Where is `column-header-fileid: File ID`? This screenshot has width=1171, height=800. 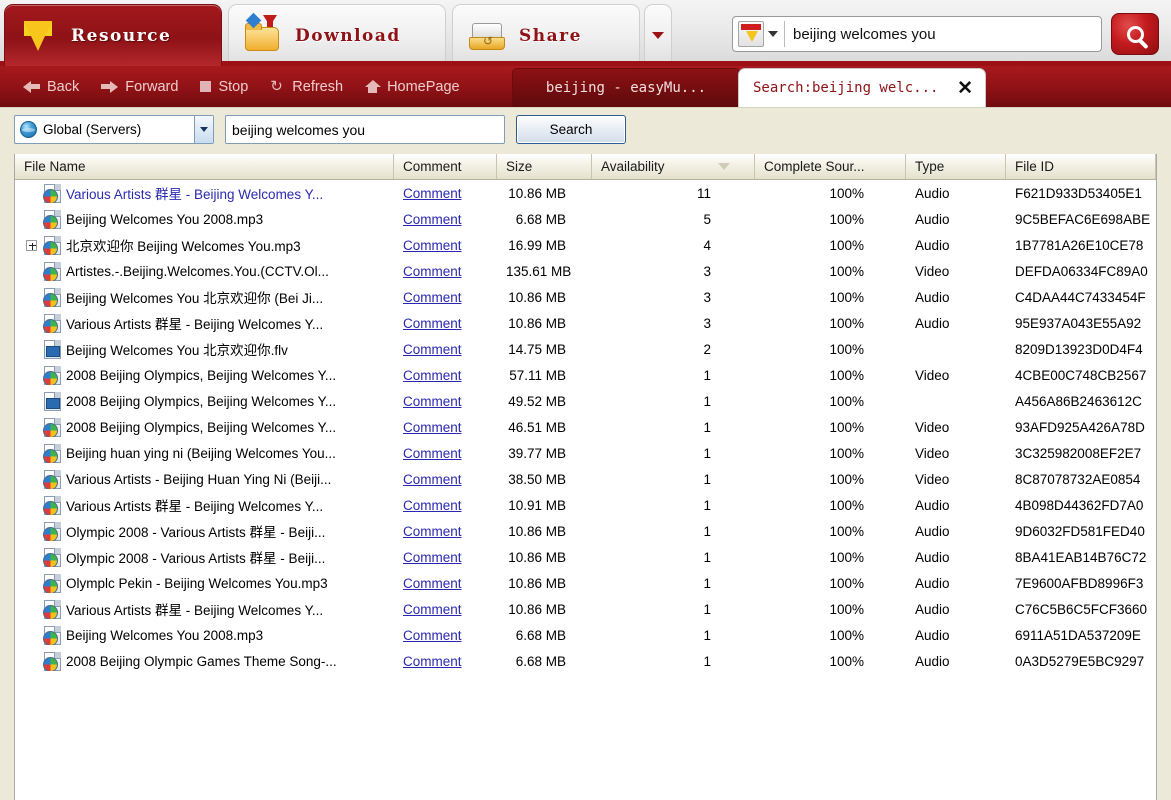 column-header-fileid: File ID is located at coordinates (1081, 166).